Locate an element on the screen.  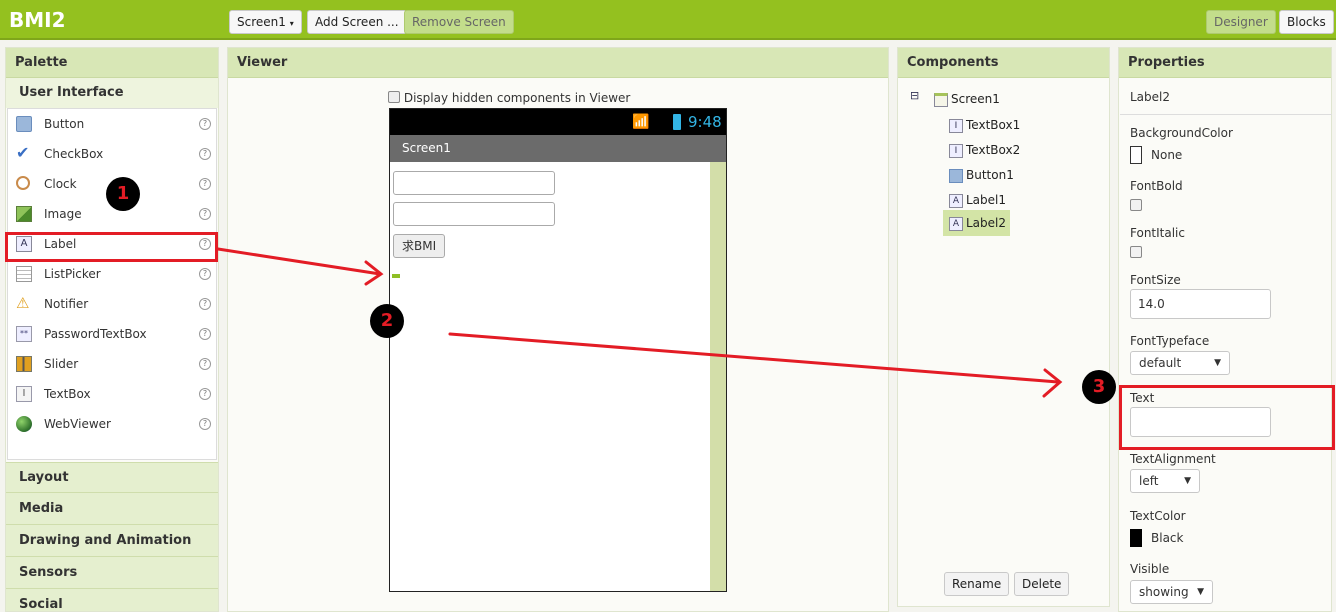
step-badge-2: 2 is located at coordinates (387, 321).